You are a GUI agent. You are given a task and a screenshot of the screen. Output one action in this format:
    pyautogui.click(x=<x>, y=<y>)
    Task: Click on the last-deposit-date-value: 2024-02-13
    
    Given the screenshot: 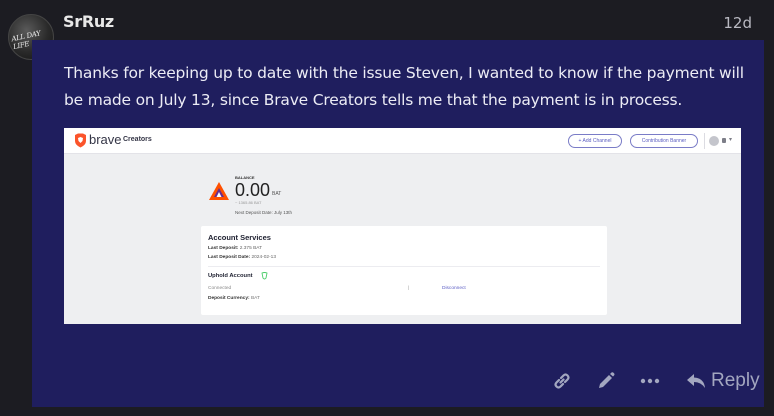 What is the action you would take?
    pyautogui.click(x=264, y=257)
    